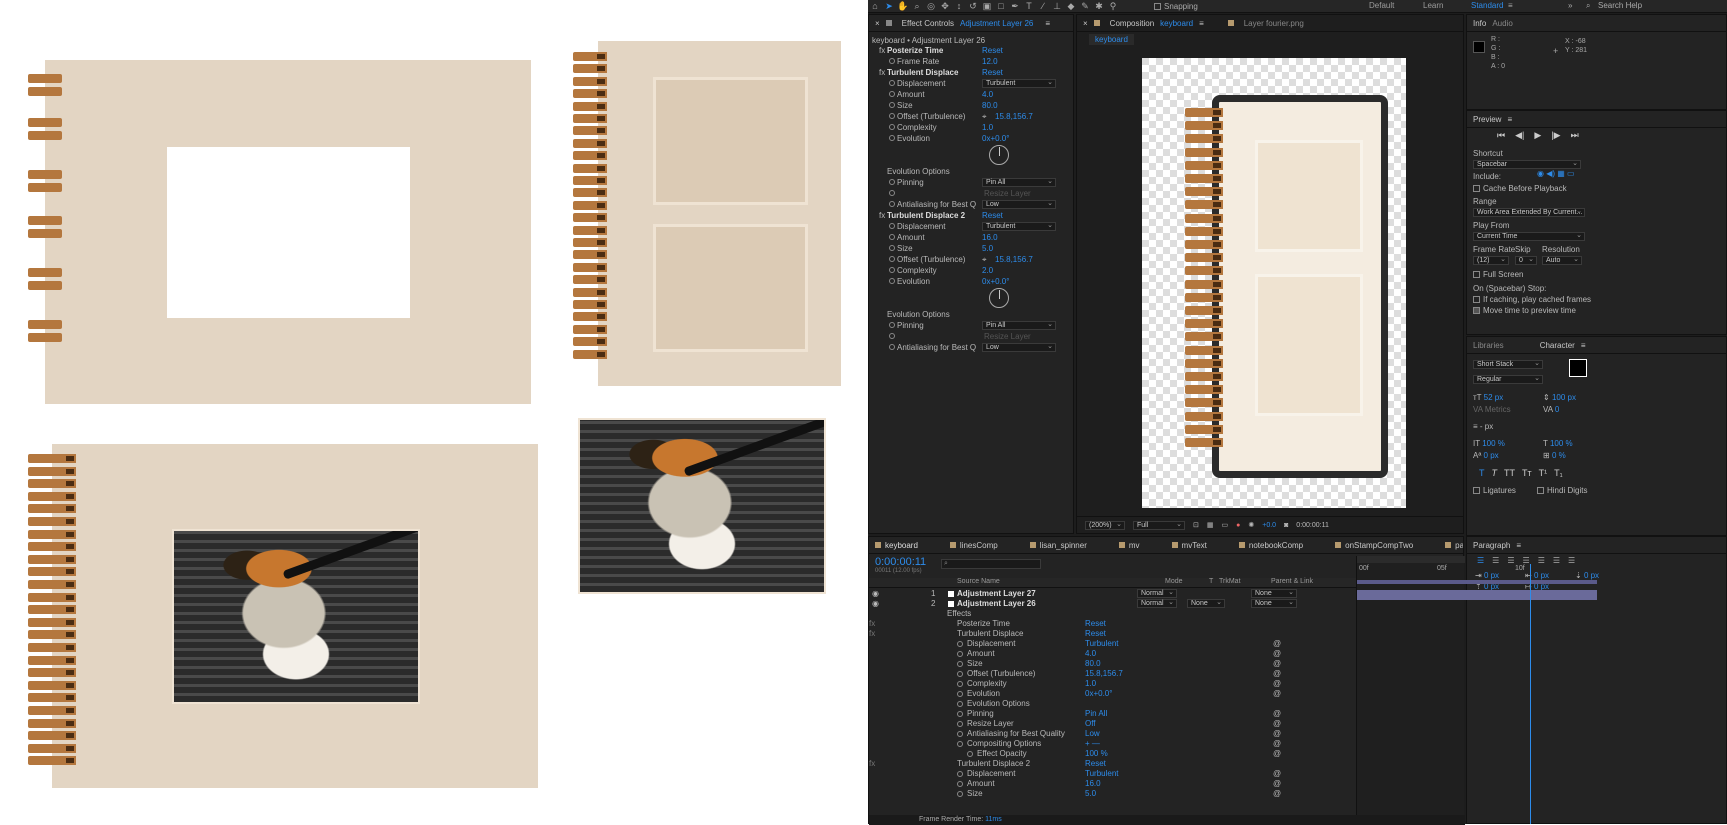  I want to click on hand-tool-icon: ✋, so click(903, 6).